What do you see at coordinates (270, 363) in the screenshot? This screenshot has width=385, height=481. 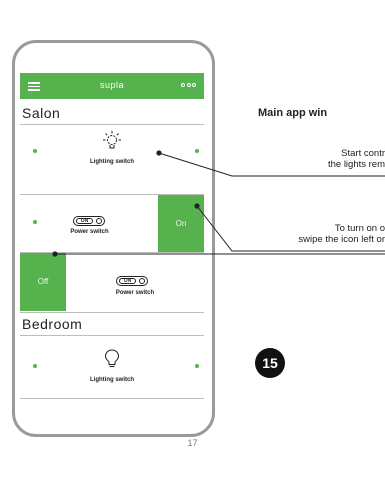 I see `step-number-badge: 15` at bounding box center [270, 363].